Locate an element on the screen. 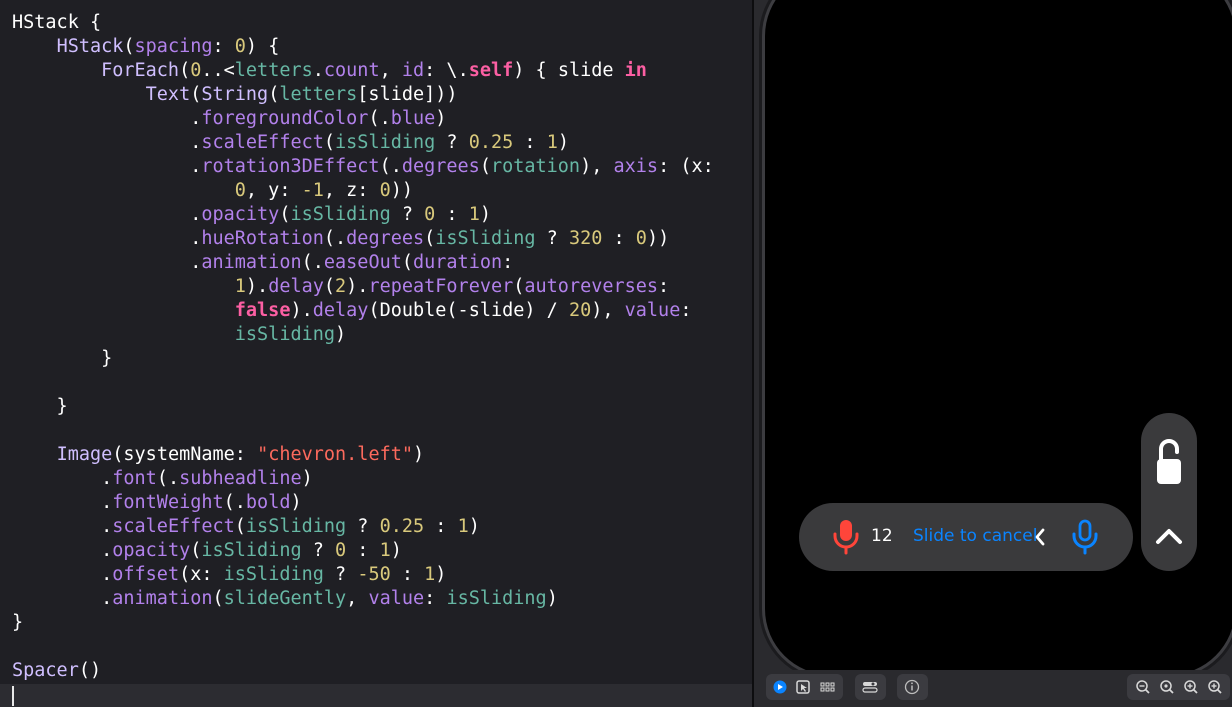  info-icon is located at coordinates (912, 687).